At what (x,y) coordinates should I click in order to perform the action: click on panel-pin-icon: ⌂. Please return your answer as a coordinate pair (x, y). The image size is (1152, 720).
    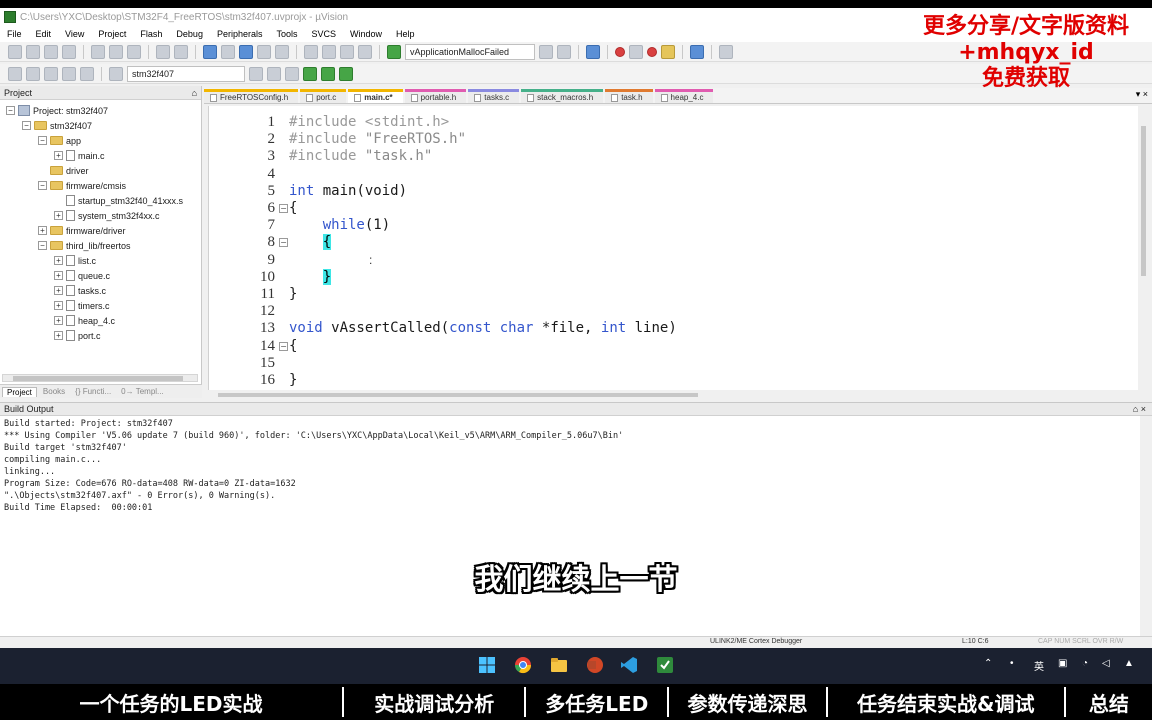
    Looking at the image, I should click on (194, 93).